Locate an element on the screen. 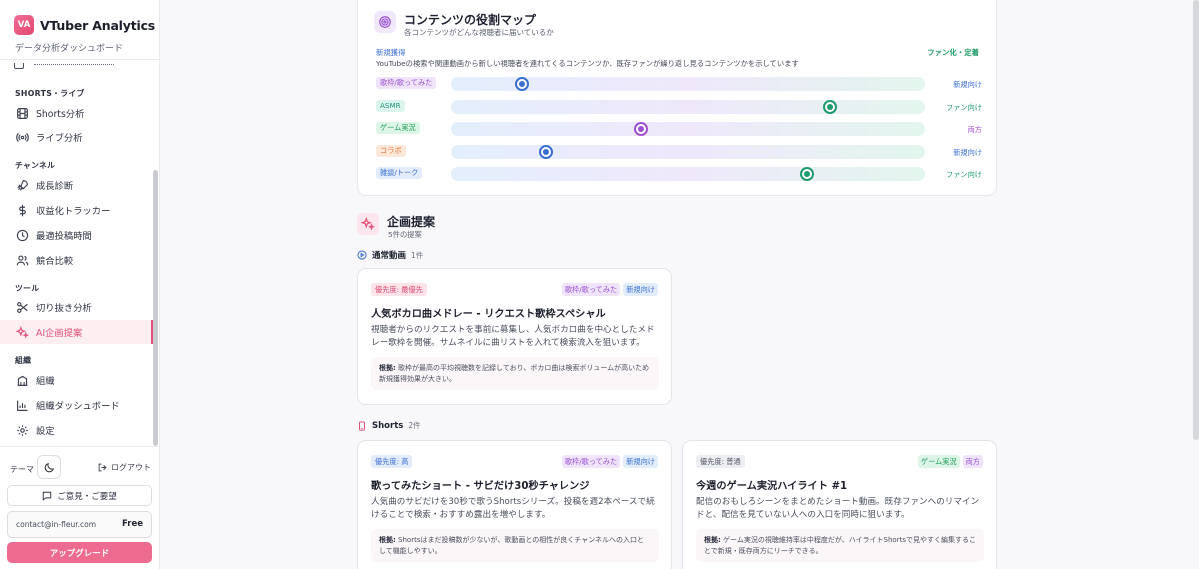  nav-section-tools: ツール is located at coordinates (27, 288).